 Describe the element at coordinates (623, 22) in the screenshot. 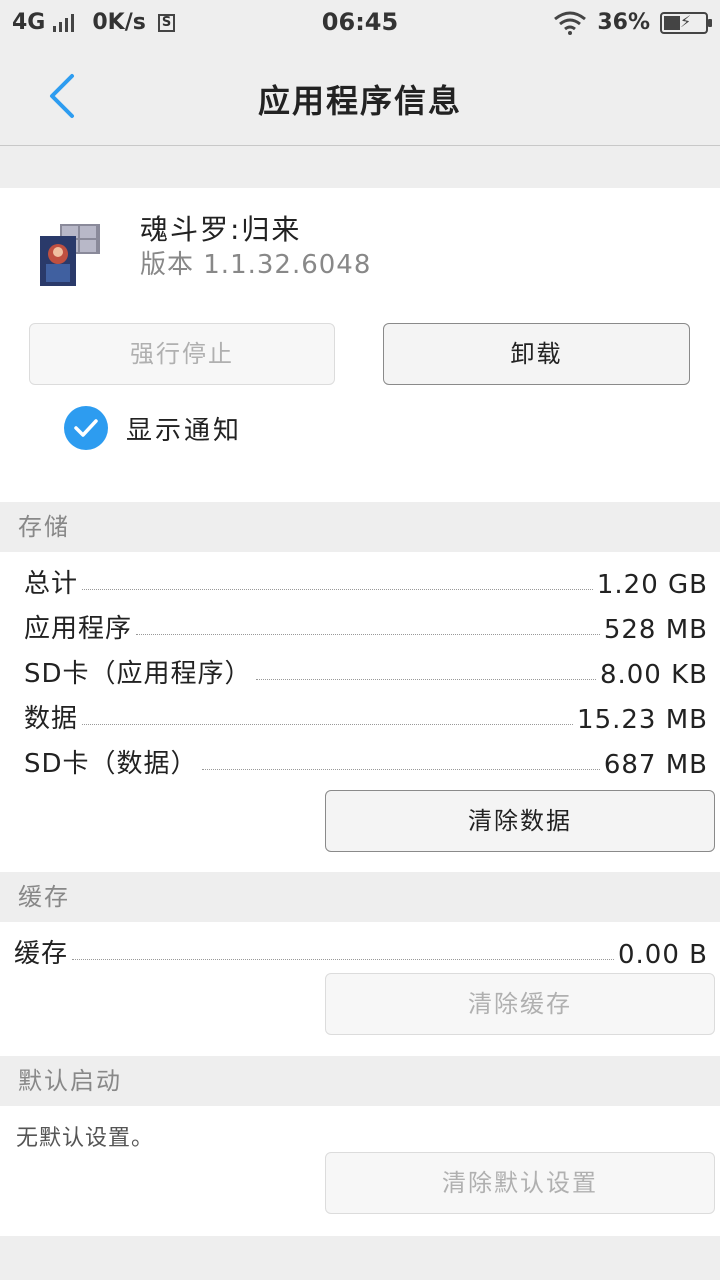

I see `battery-percent: 36%` at that location.